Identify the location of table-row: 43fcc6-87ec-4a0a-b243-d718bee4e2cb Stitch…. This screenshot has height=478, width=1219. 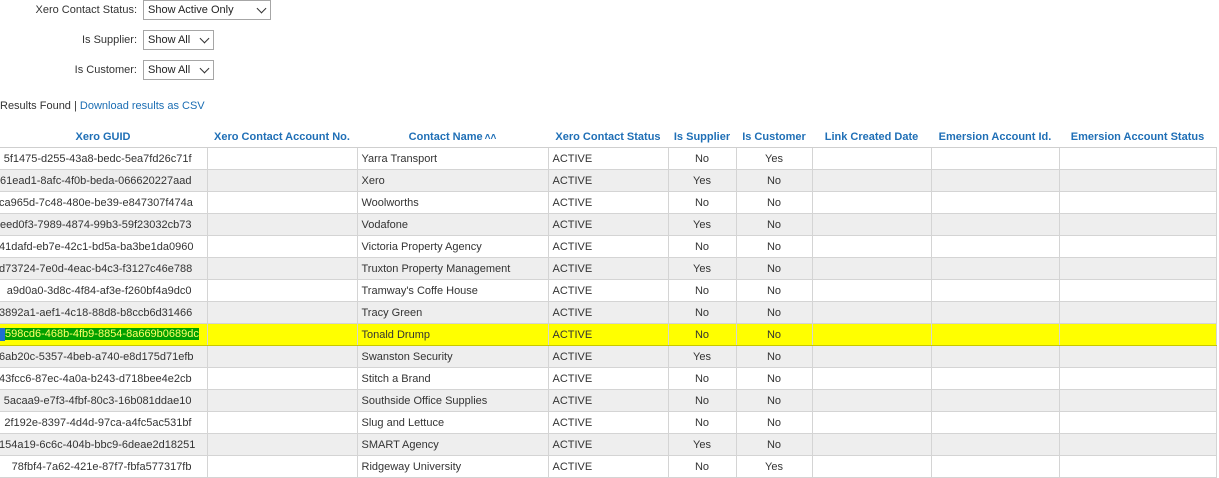
(608, 378).